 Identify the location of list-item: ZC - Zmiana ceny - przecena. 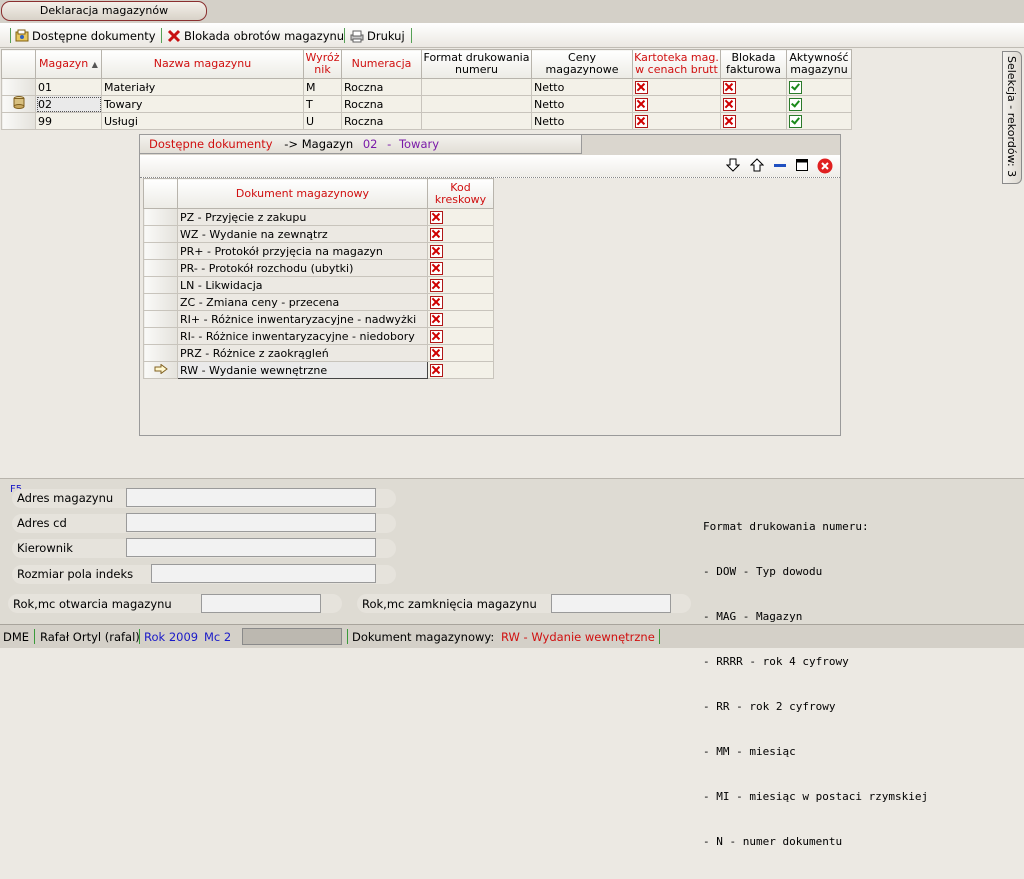
(318, 302).